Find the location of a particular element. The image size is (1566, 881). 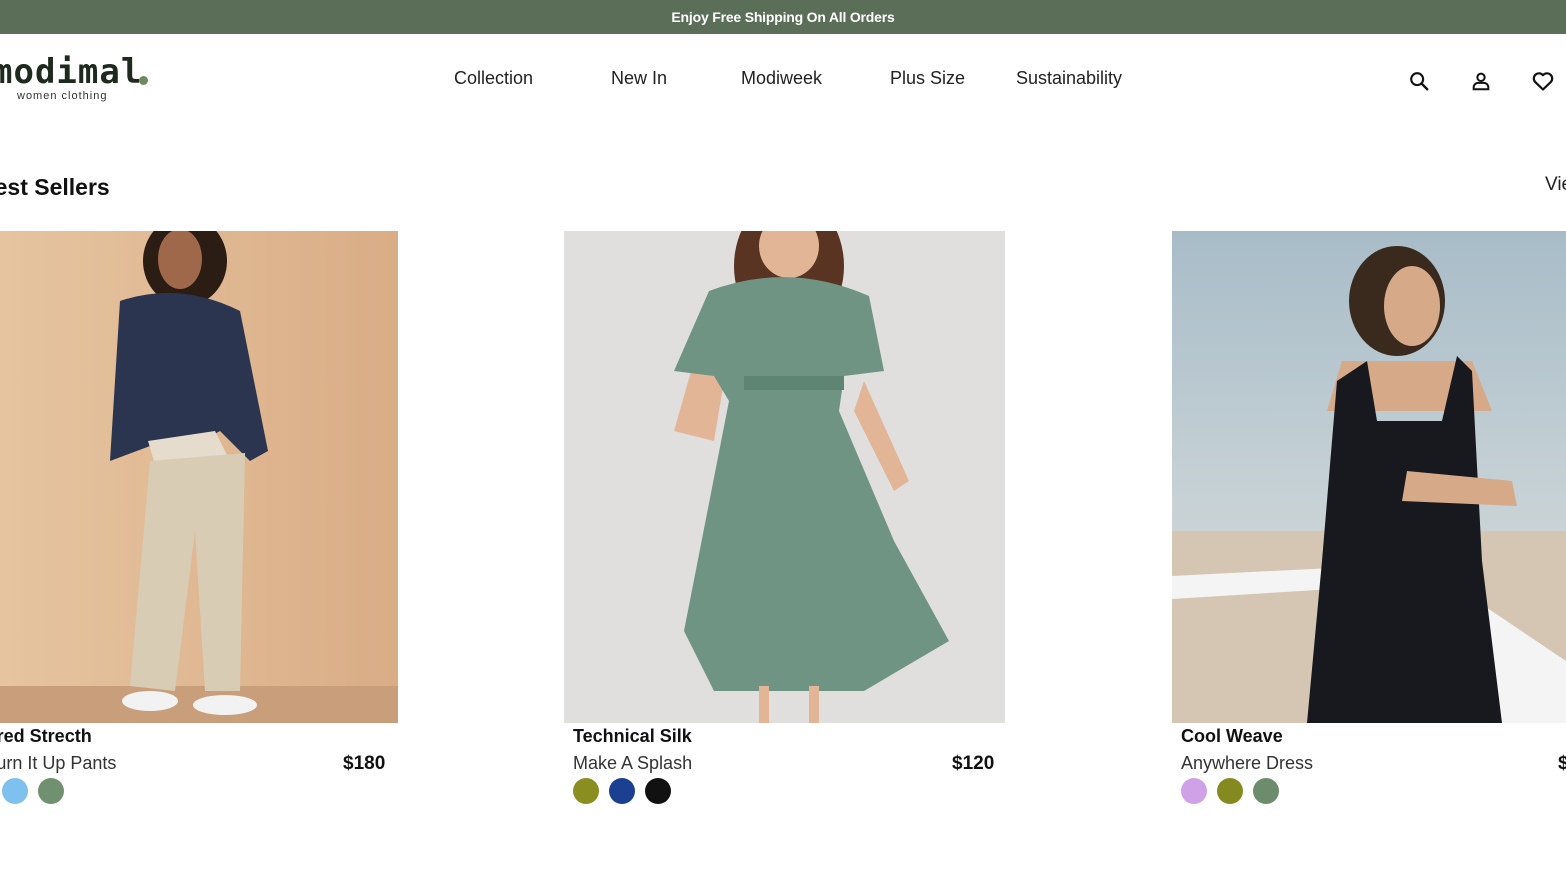

product-name: Tailored Strecth is located at coordinates (46, 736).